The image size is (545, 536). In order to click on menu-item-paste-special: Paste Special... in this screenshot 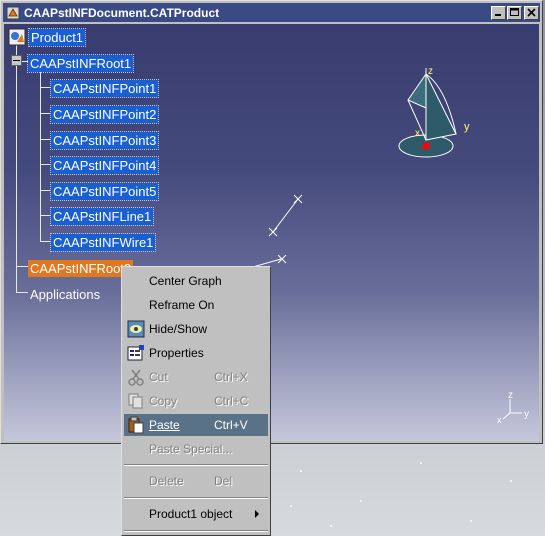, I will do `click(196, 449)`.